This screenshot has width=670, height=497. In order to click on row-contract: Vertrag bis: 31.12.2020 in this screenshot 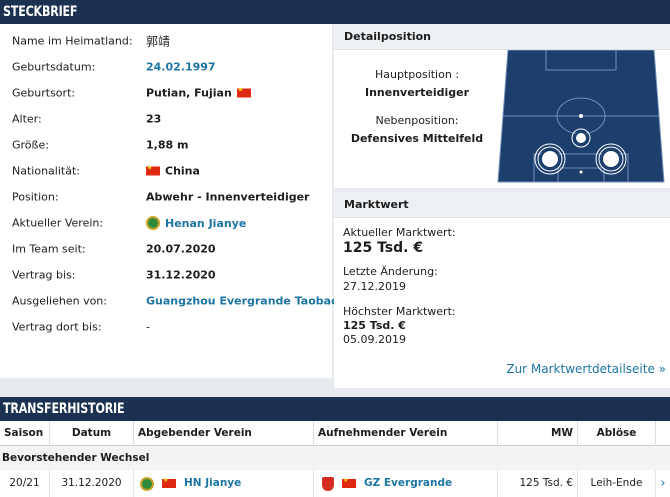, I will do `click(166, 275)`.